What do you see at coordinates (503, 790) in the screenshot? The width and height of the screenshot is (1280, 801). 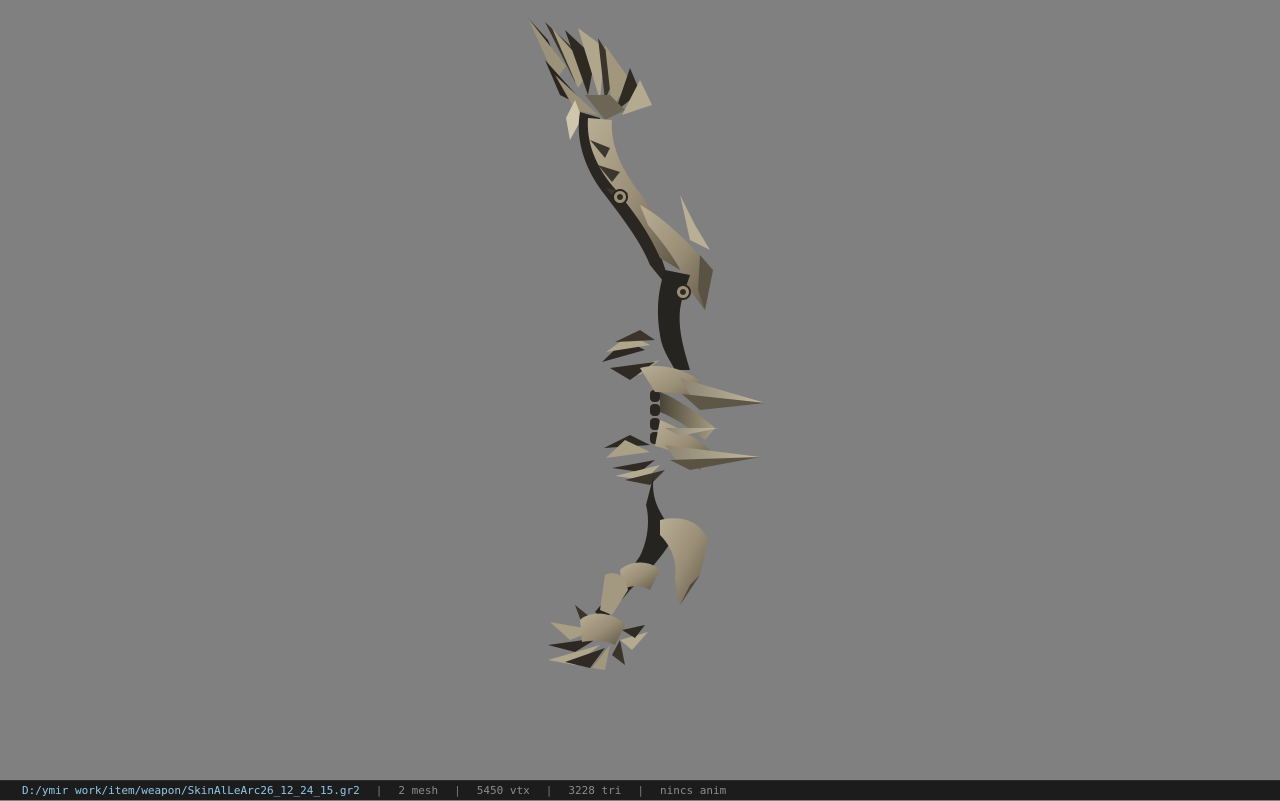 I see `vertex-count-label: 5450 vtx` at bounding box center [503, 790].